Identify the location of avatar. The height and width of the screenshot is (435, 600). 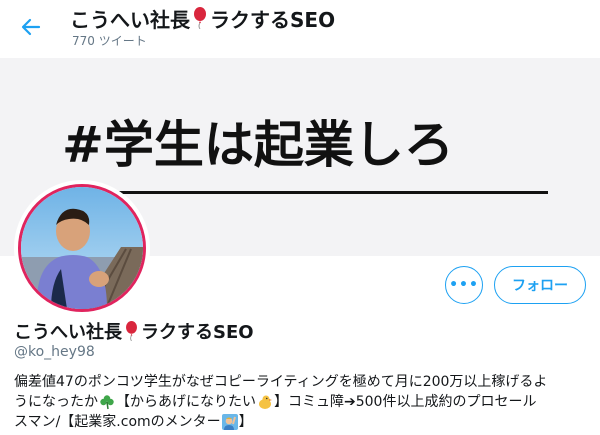
(82, 248).